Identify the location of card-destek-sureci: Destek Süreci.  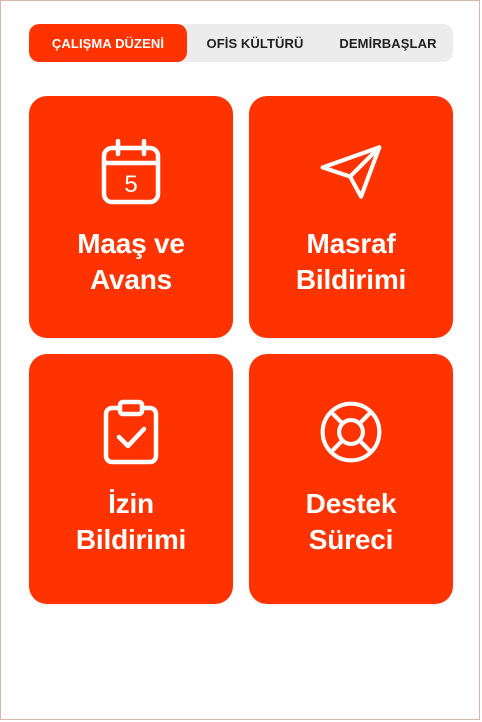
(351, 479).